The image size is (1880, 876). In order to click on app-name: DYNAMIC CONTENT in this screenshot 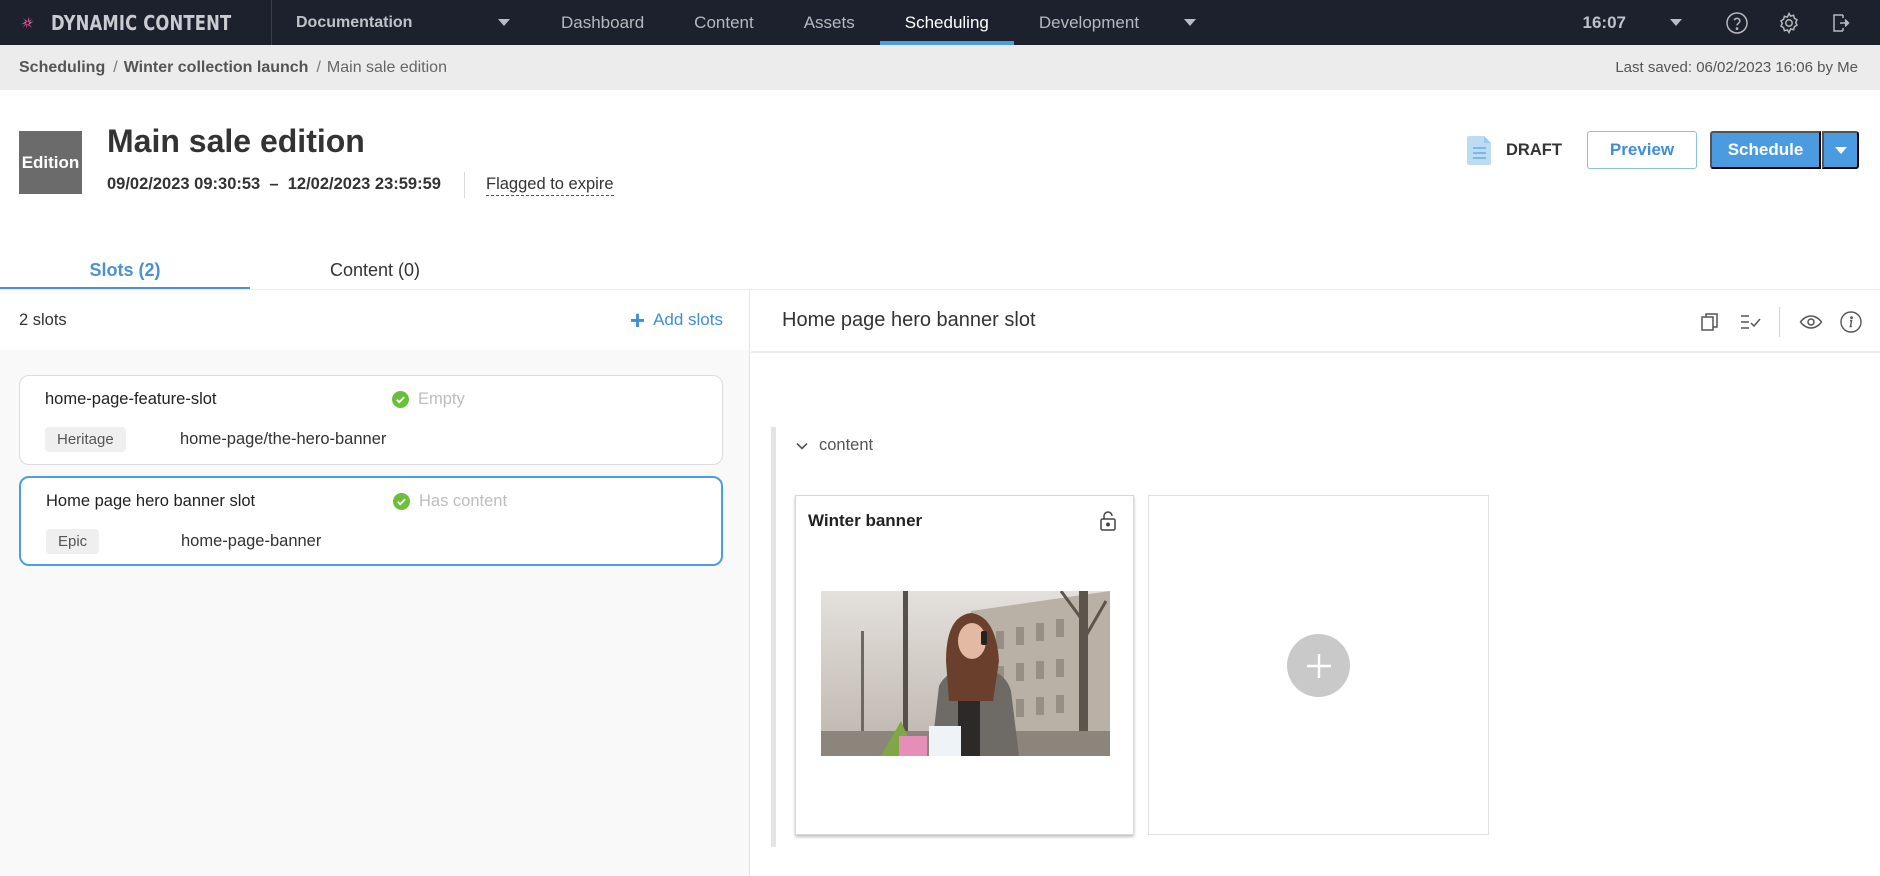, I will do `click(141, 22)`.